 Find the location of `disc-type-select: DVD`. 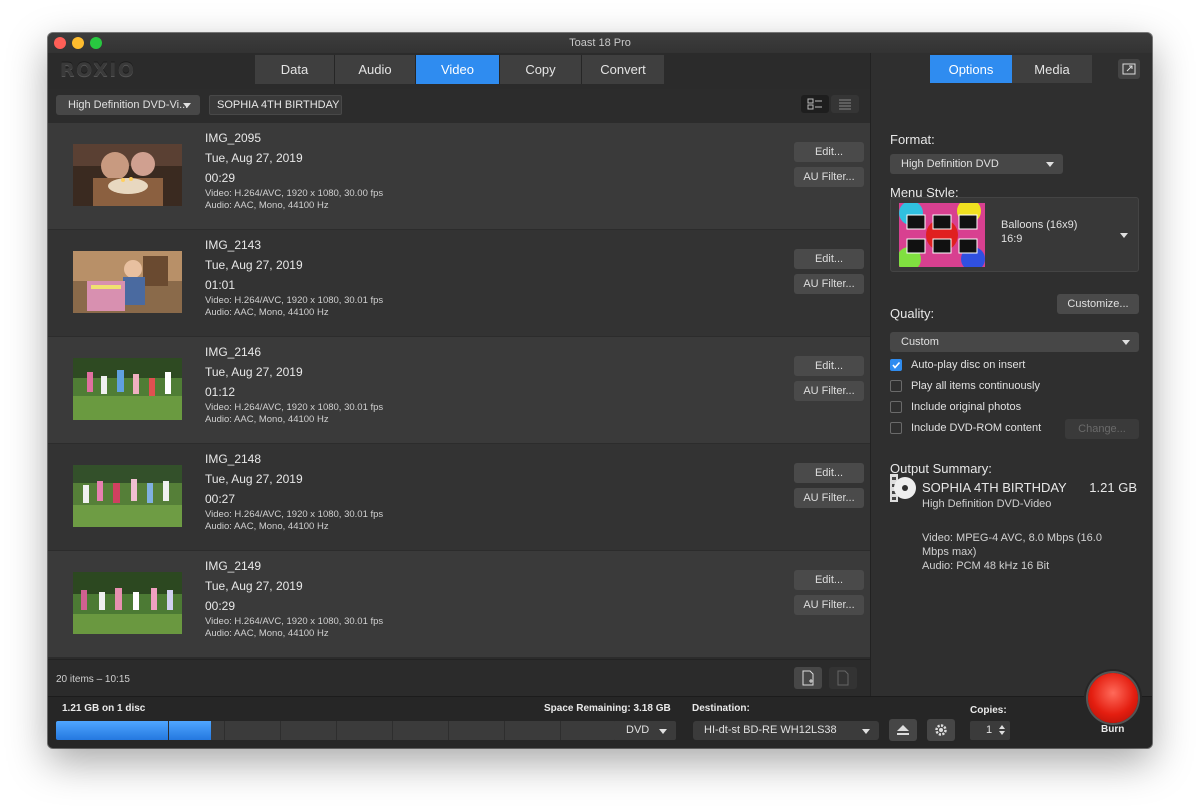

disc-type-select: DVD is located at coordinates (645, 730).